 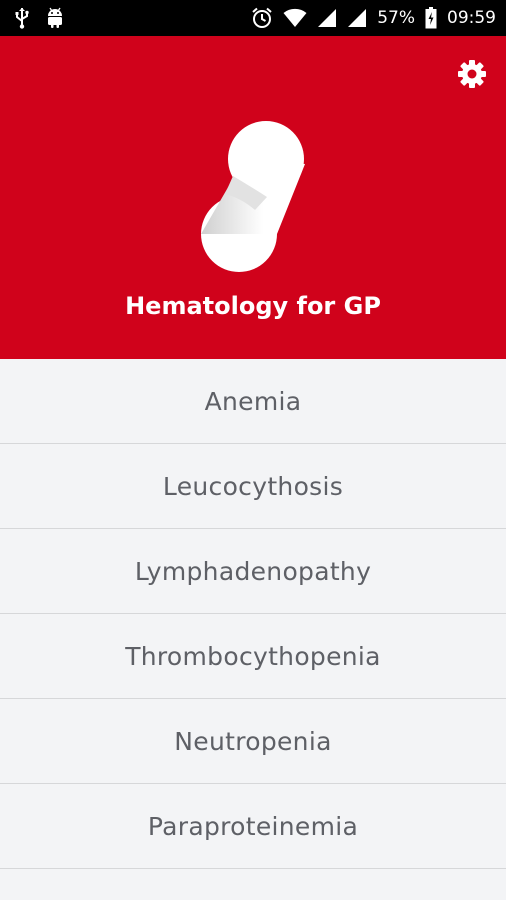 I want to click on status-bar-left, so click(x=39, y=18).